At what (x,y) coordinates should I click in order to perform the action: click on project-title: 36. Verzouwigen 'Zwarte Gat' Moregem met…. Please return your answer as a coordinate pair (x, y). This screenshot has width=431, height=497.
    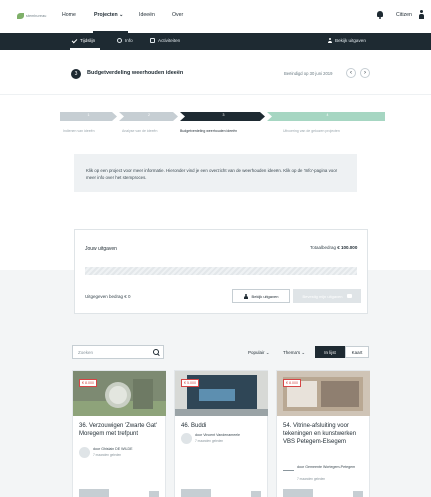
    Looking at the image, I should click on (121, 430).